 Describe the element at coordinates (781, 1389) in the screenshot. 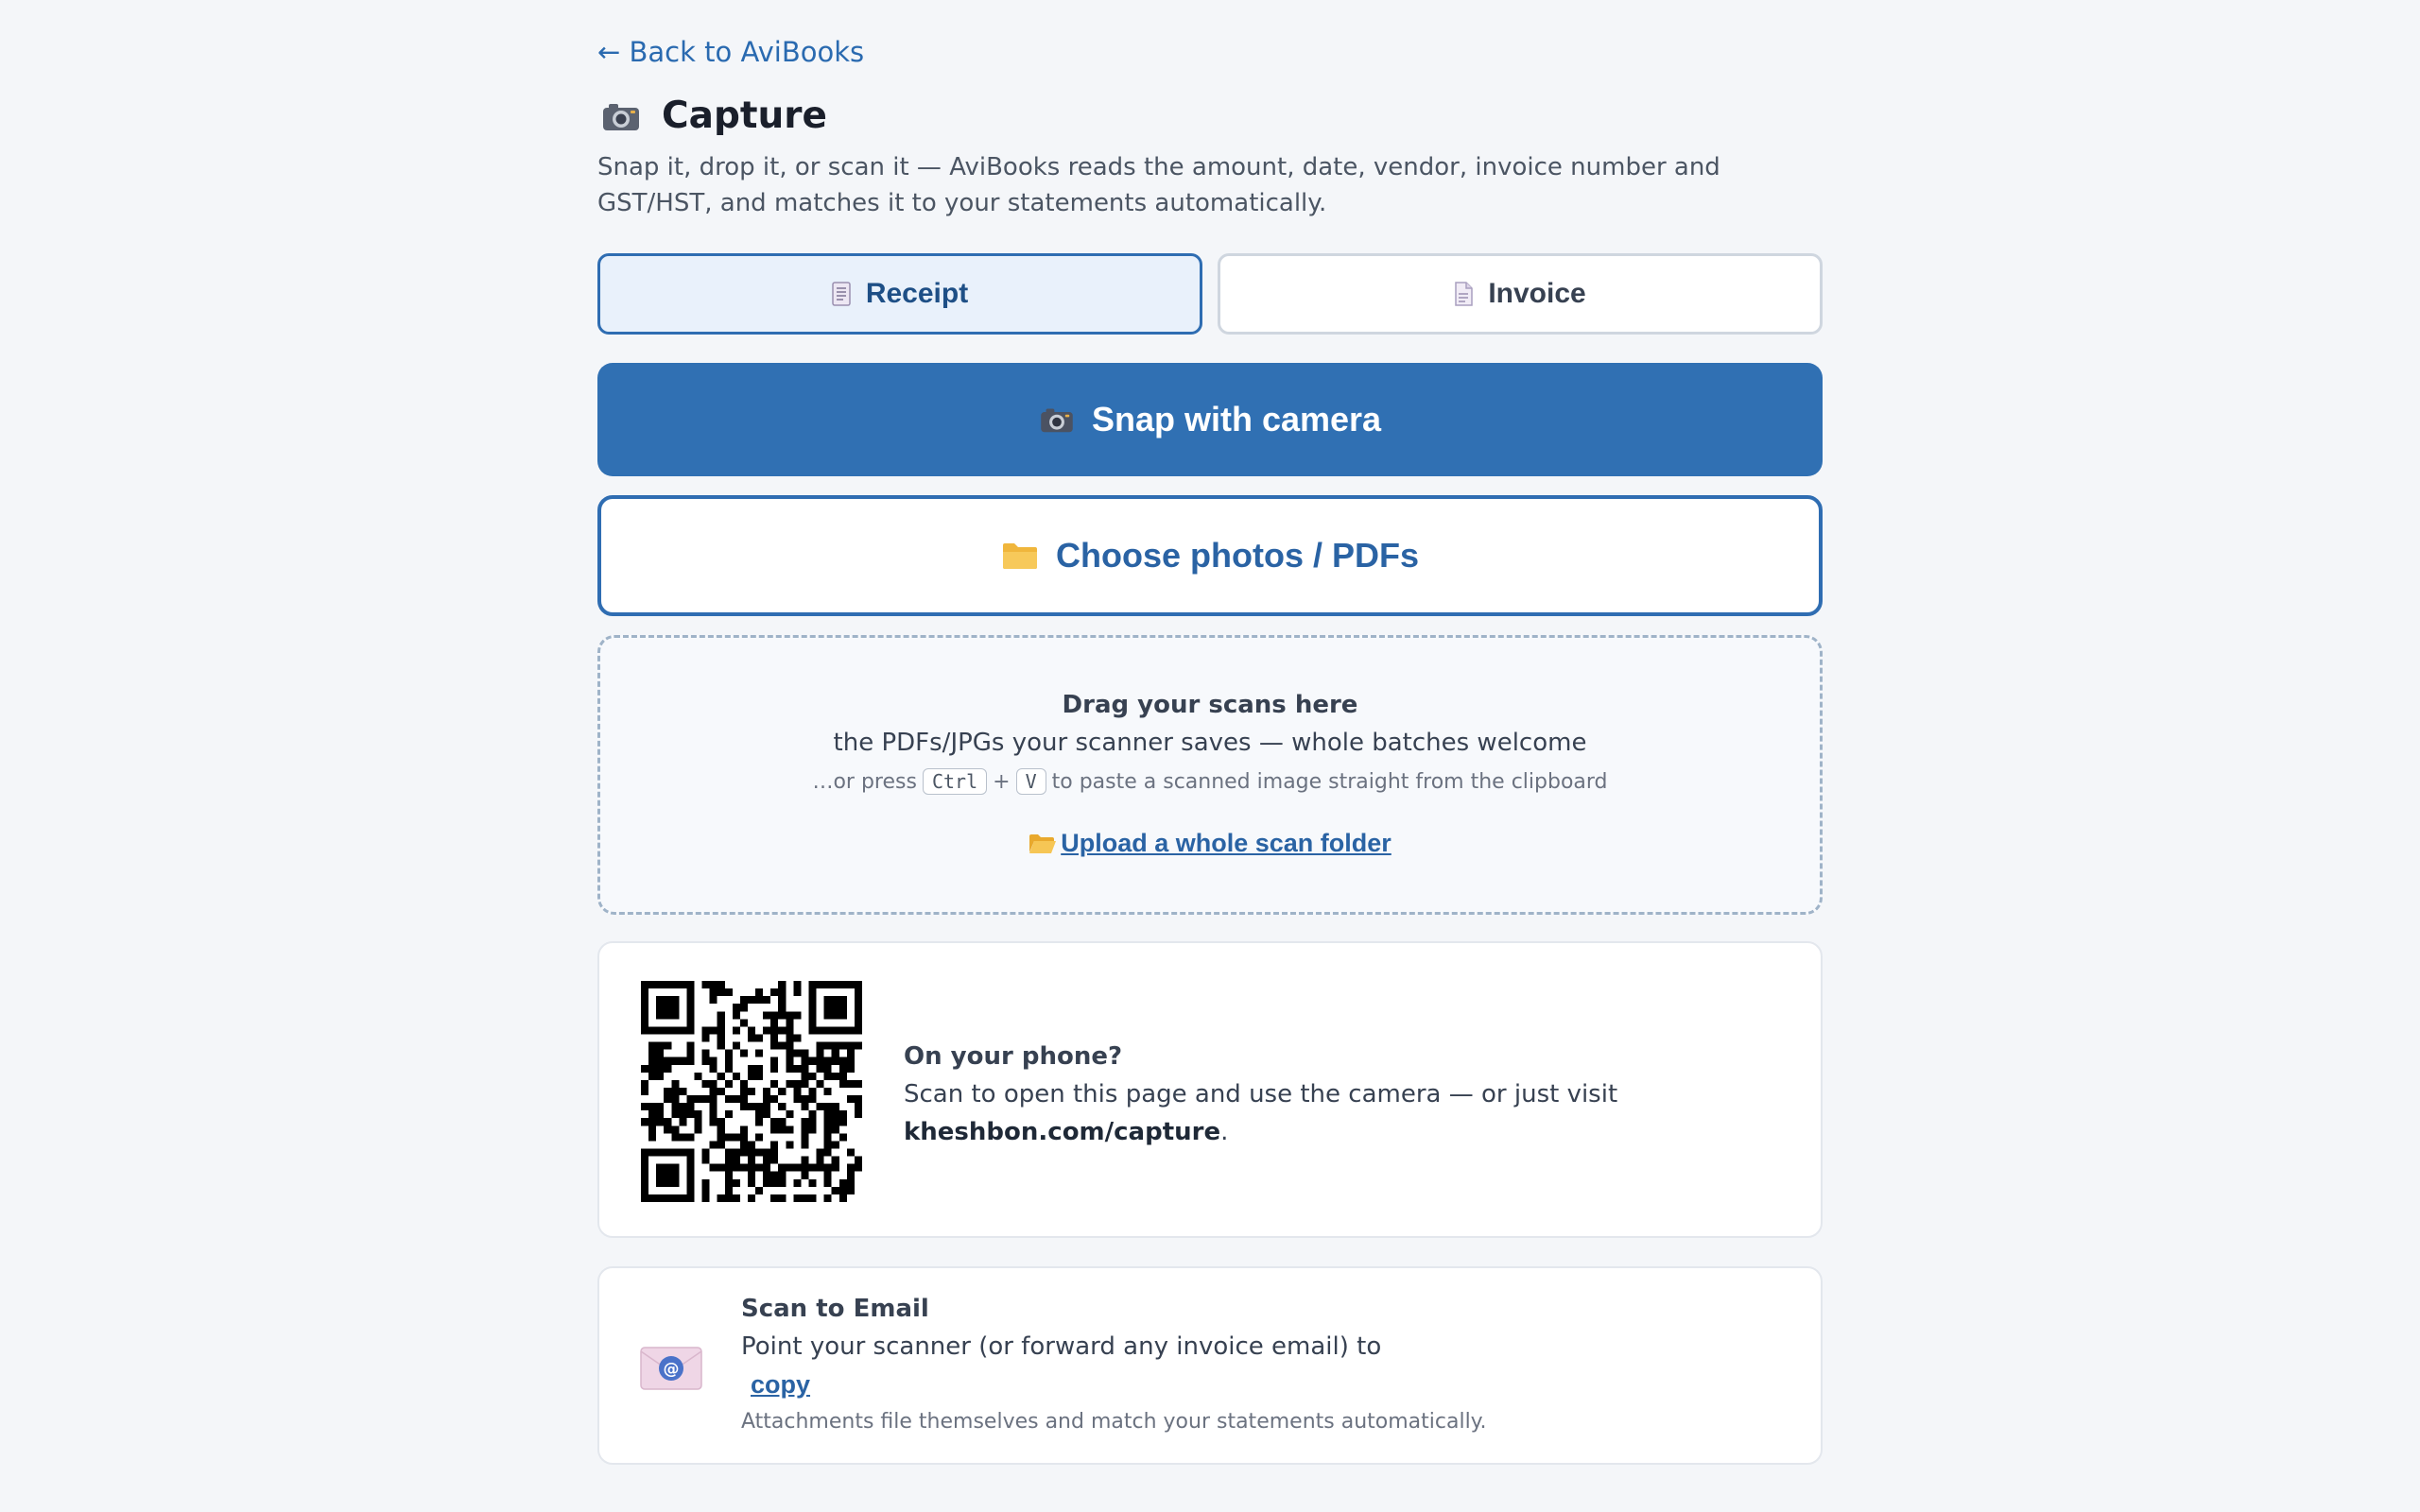

I see `copy-email-link: copy` at that location.